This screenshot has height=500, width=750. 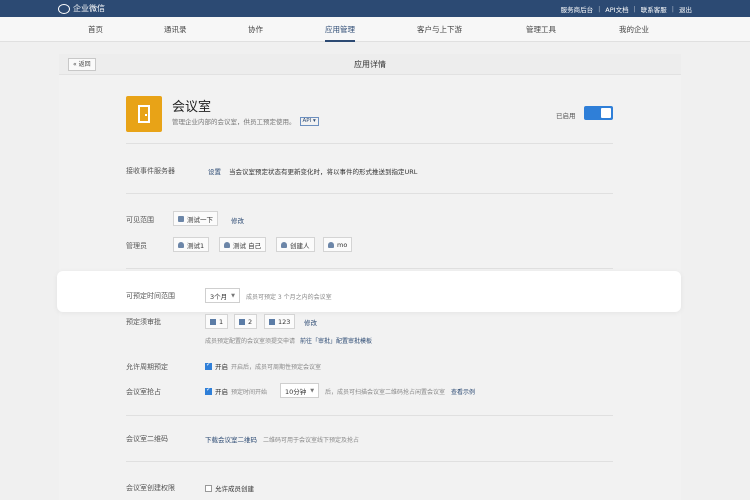 I want to click on grab-row-right: 后，成员可扫描会议室二维码抢占闲置会议室 查看示例, so click(x=400, y=391).